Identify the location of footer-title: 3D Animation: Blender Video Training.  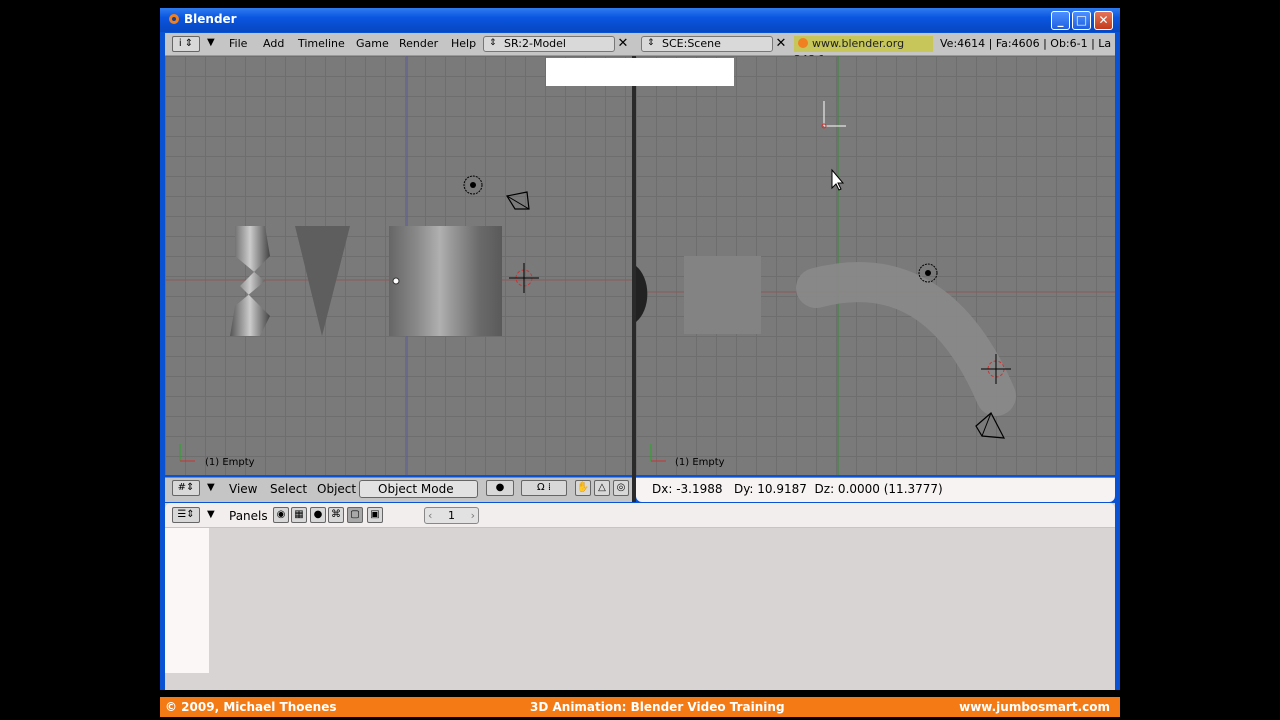
(657, 707).